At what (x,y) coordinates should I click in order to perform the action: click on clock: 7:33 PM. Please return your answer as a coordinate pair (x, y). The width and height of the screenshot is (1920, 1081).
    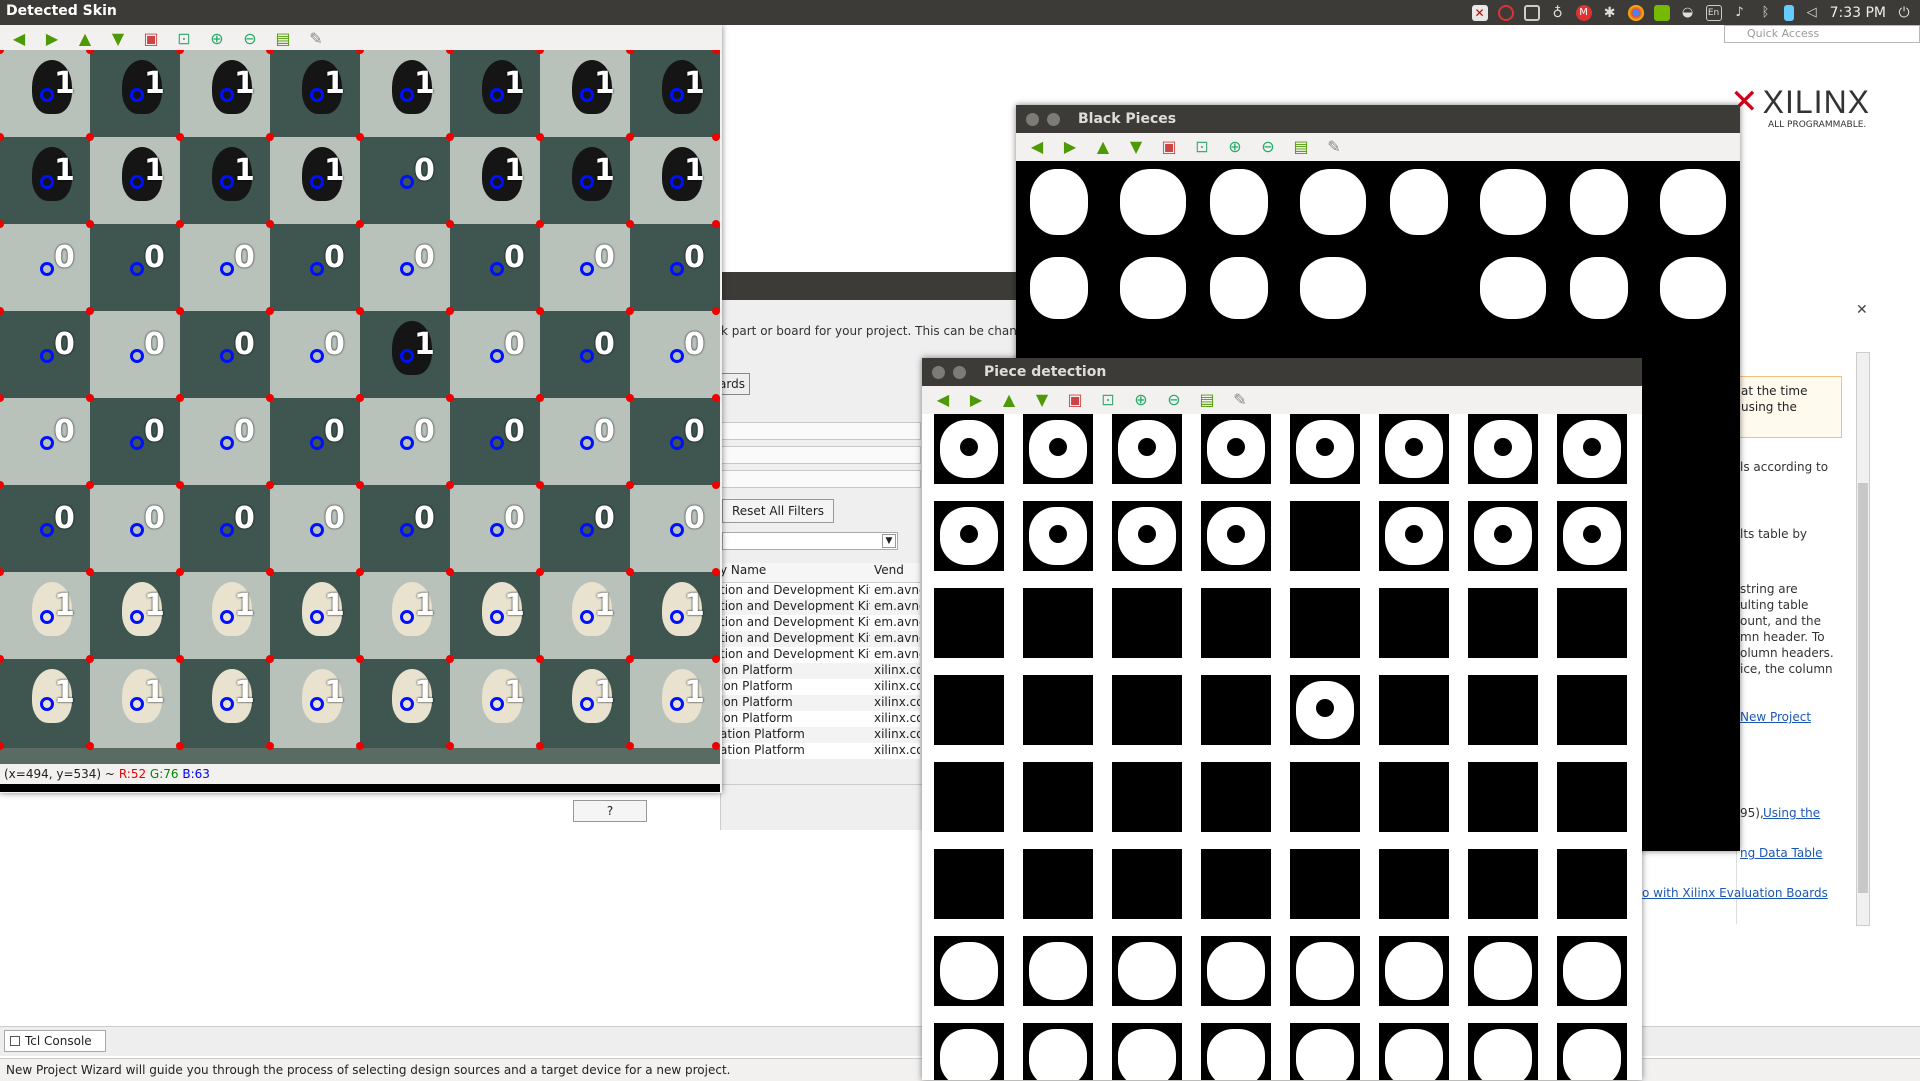
    Looking at the image, I should click on (1858, 13).